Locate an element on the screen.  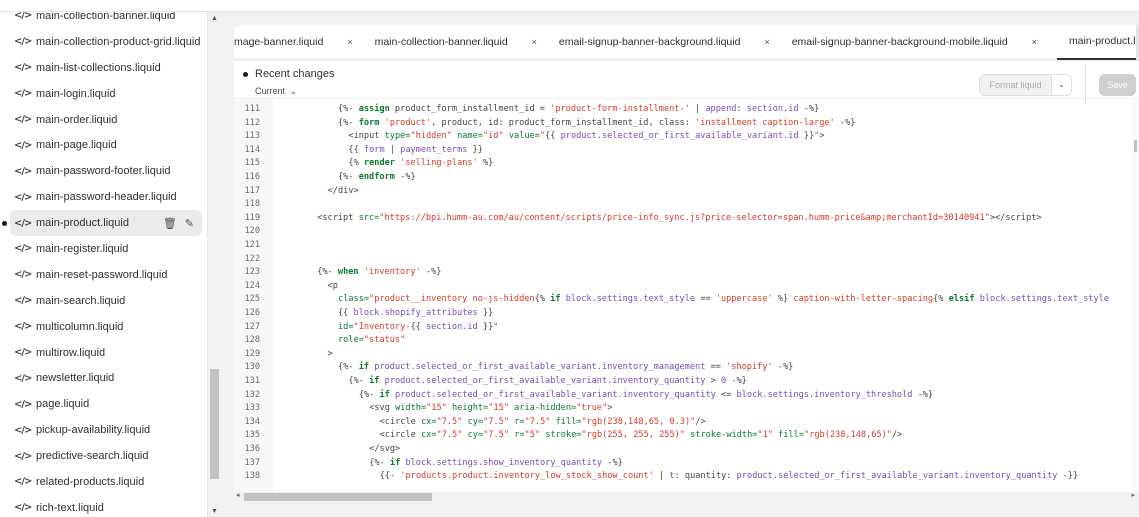
line-number: 122 is located at coordinates (252, 258).